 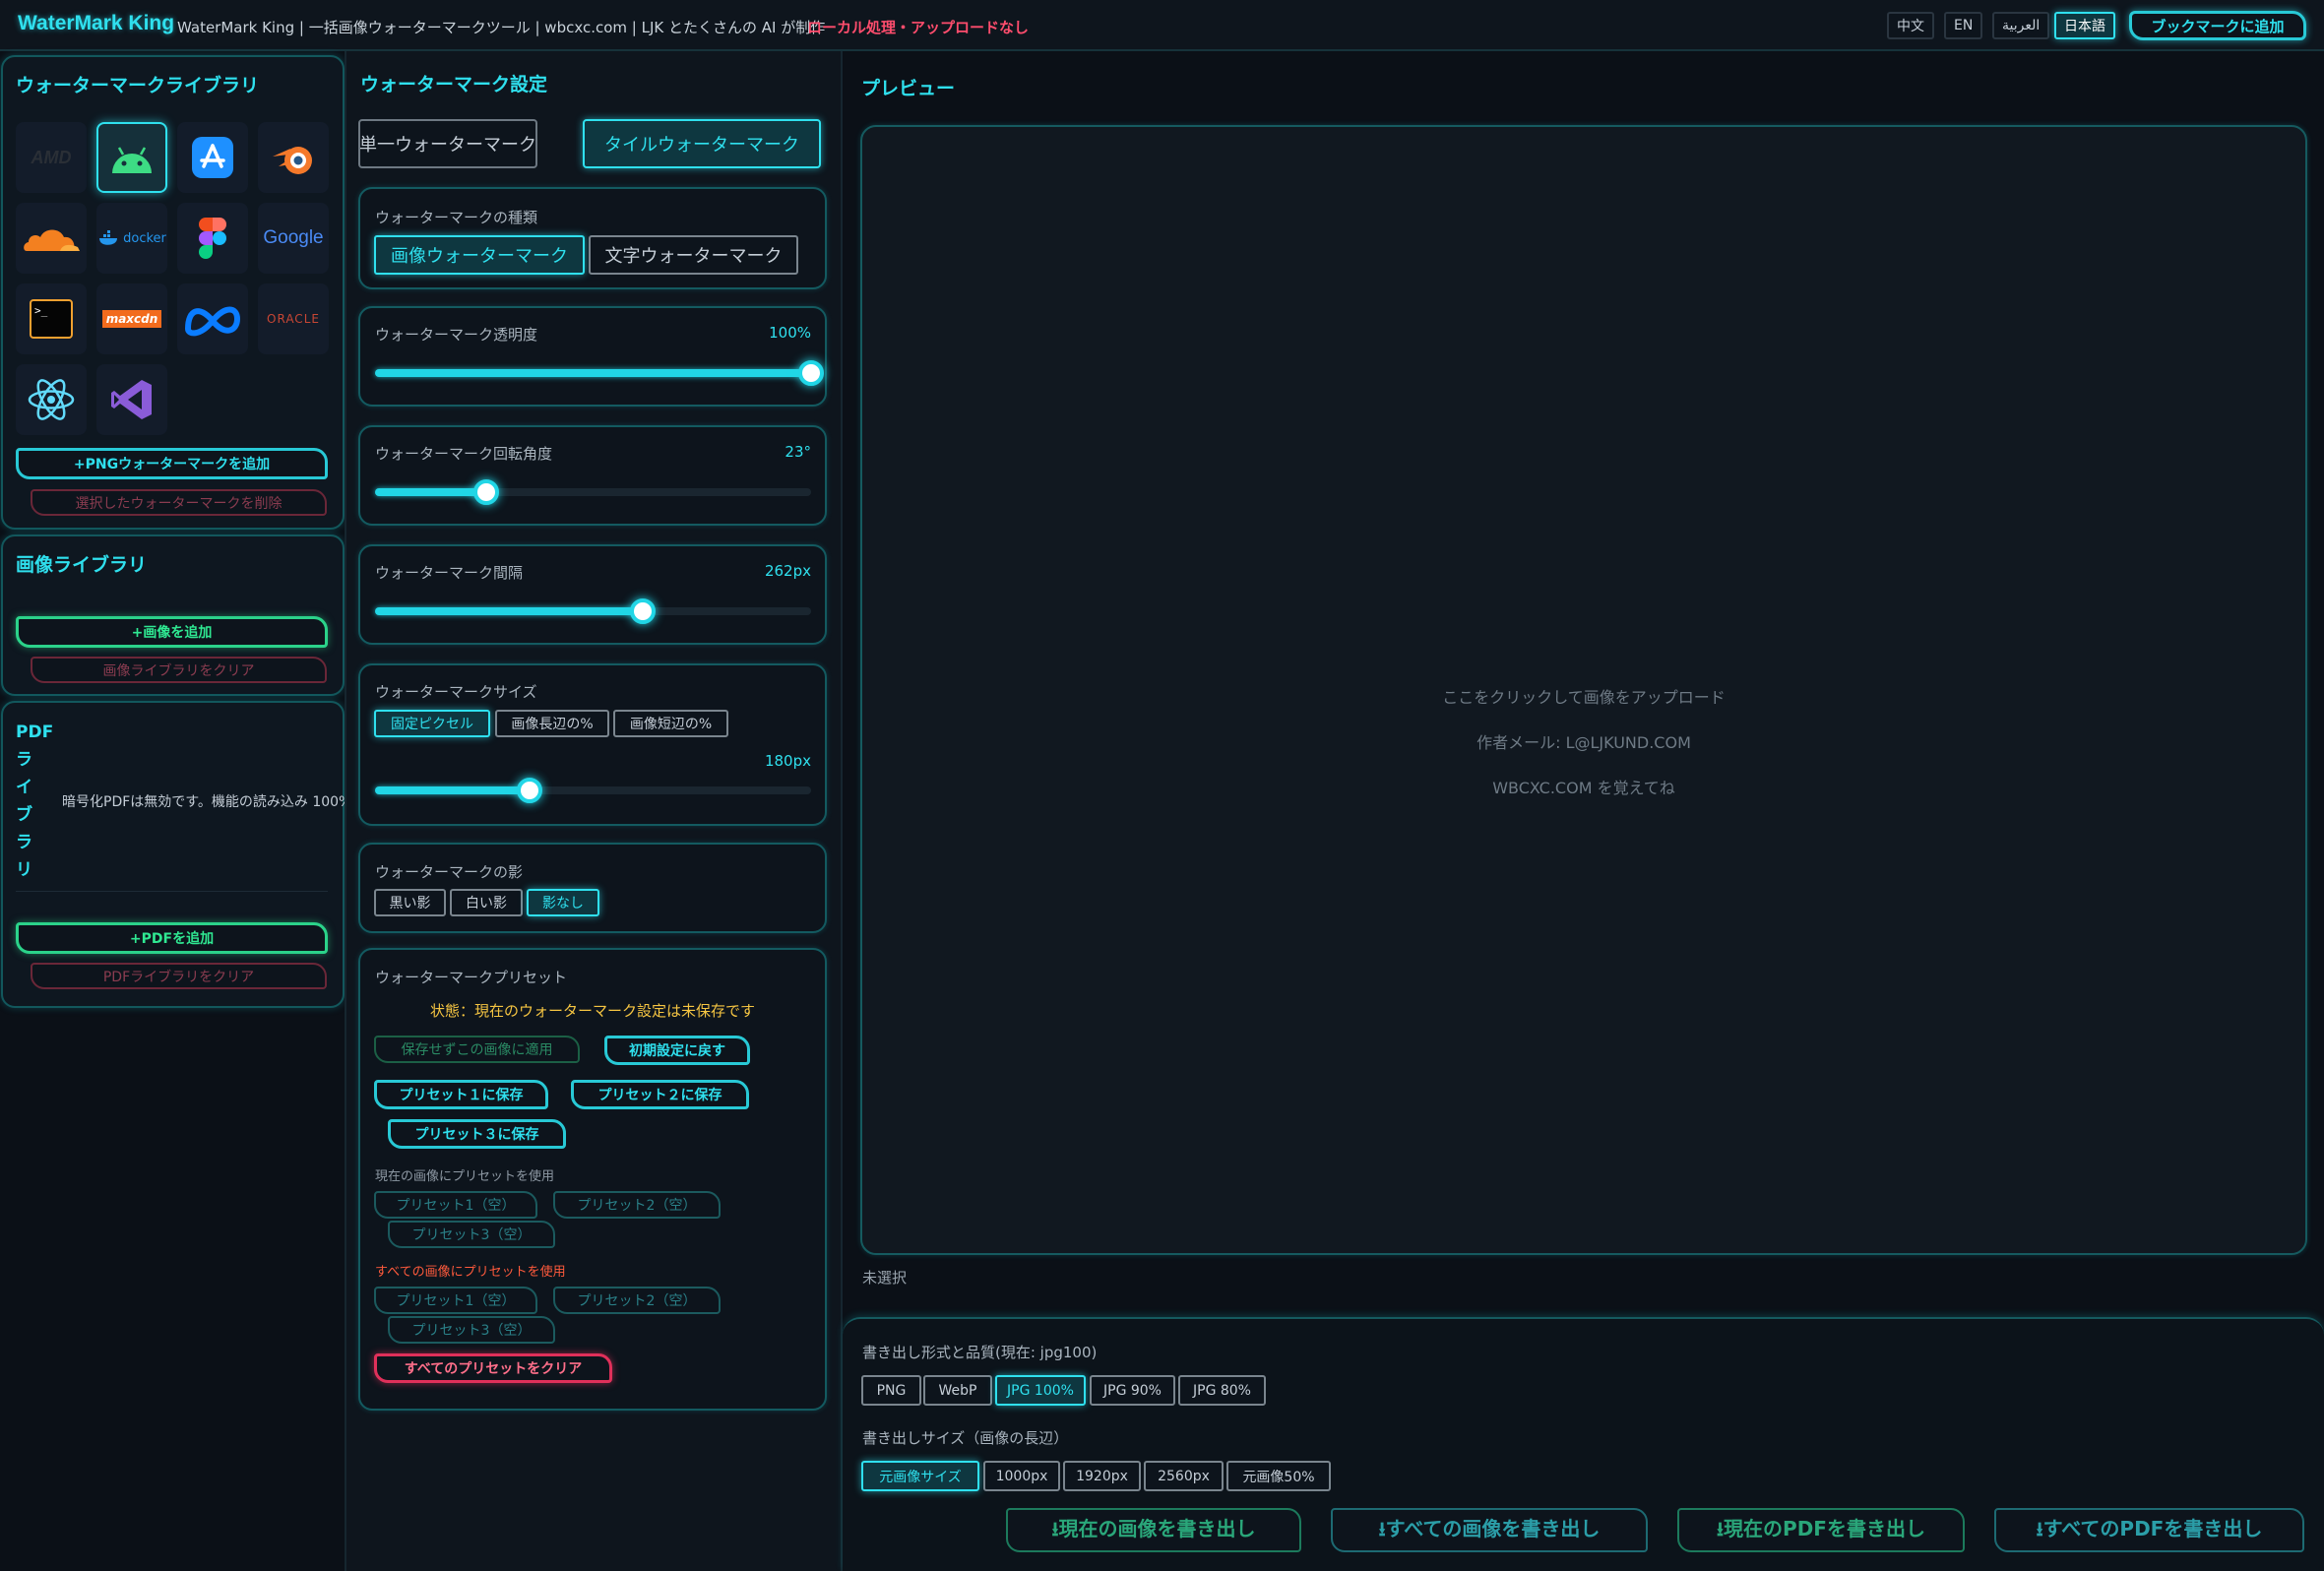 What do you see at coordinates (1021, 1476) in the screenshot?
I see `size-1000px: 1000px` at bounding box center [1021, 1476].